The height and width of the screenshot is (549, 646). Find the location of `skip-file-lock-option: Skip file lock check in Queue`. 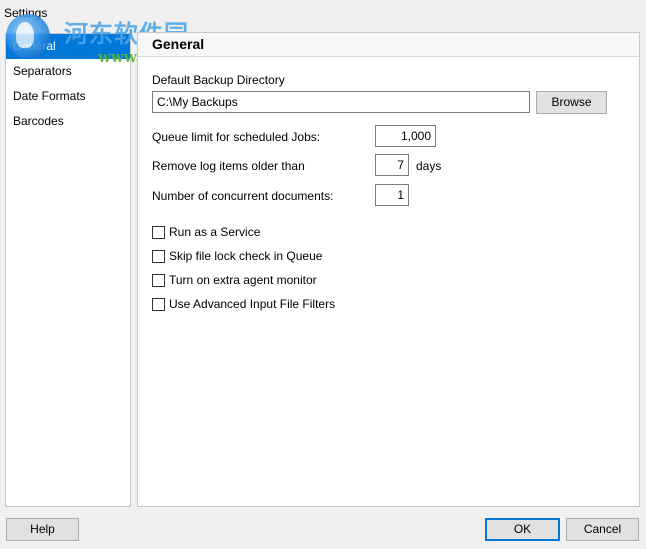

skip-file-lock-option: Skip file lock check in Queue is located at coordinates (237, 256).